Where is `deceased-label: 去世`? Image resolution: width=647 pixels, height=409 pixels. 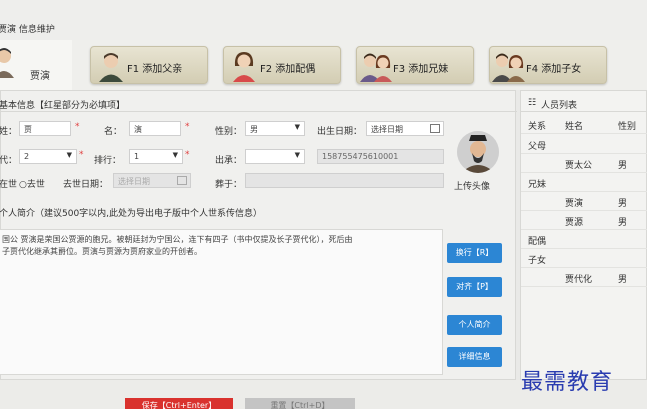
deceased-label: 去世 is located at coordinates (35, 185).